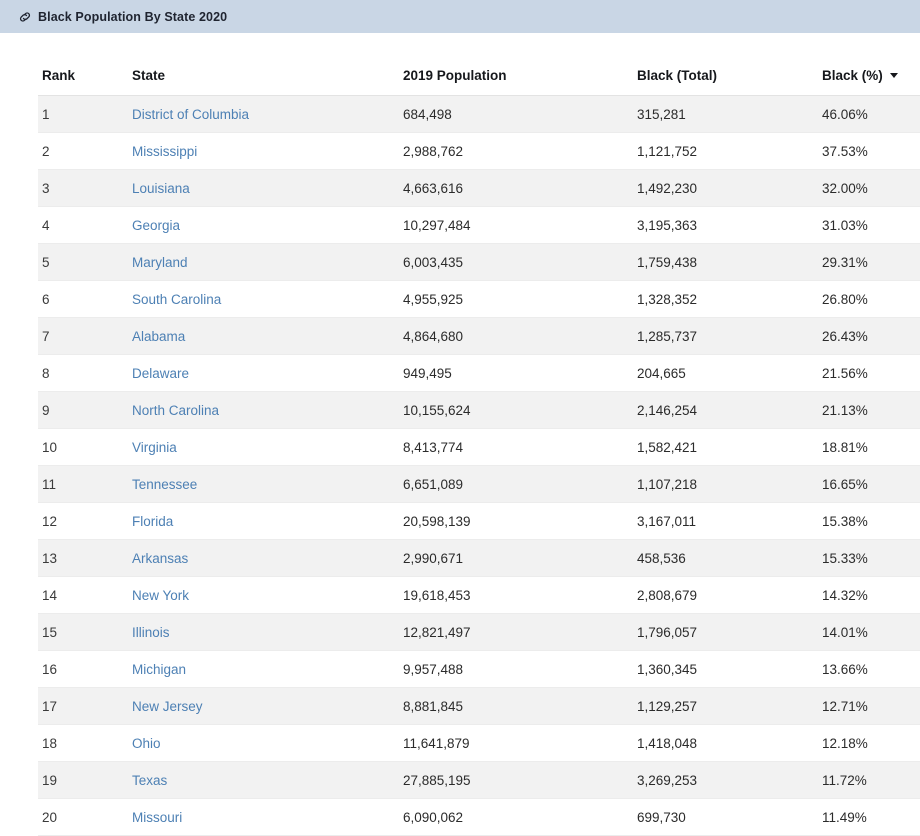 The width and height of the screenshot is (920, 836). What do you see at coordinates (263, 373) in the screenshot?
I see `cell-state: Delaware` at bounding box center [263, 373].